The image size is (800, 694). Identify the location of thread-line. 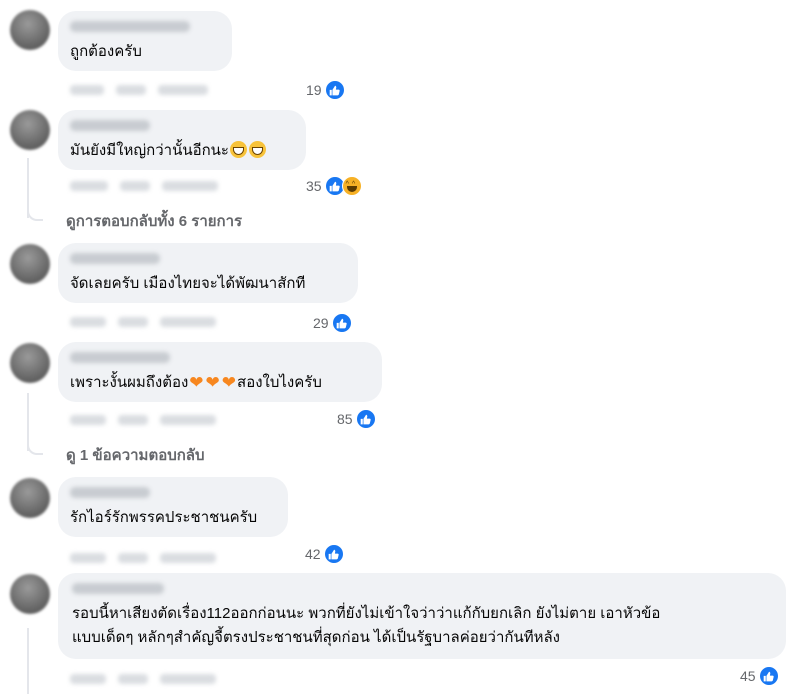
(28, 661).